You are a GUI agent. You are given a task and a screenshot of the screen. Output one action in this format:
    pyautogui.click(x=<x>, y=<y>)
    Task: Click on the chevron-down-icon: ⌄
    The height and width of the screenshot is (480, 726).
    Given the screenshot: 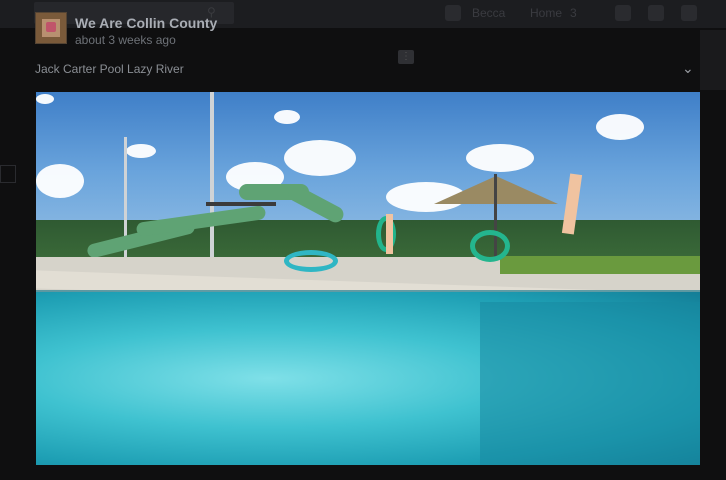 What is the action you would take?
    pyautogui.click(x=688, y=68)
    